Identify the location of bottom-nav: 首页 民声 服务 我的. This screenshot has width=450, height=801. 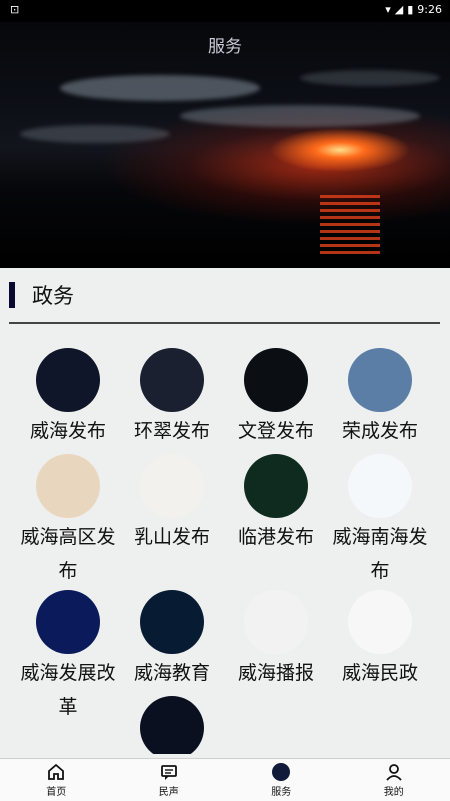
(225, 779).